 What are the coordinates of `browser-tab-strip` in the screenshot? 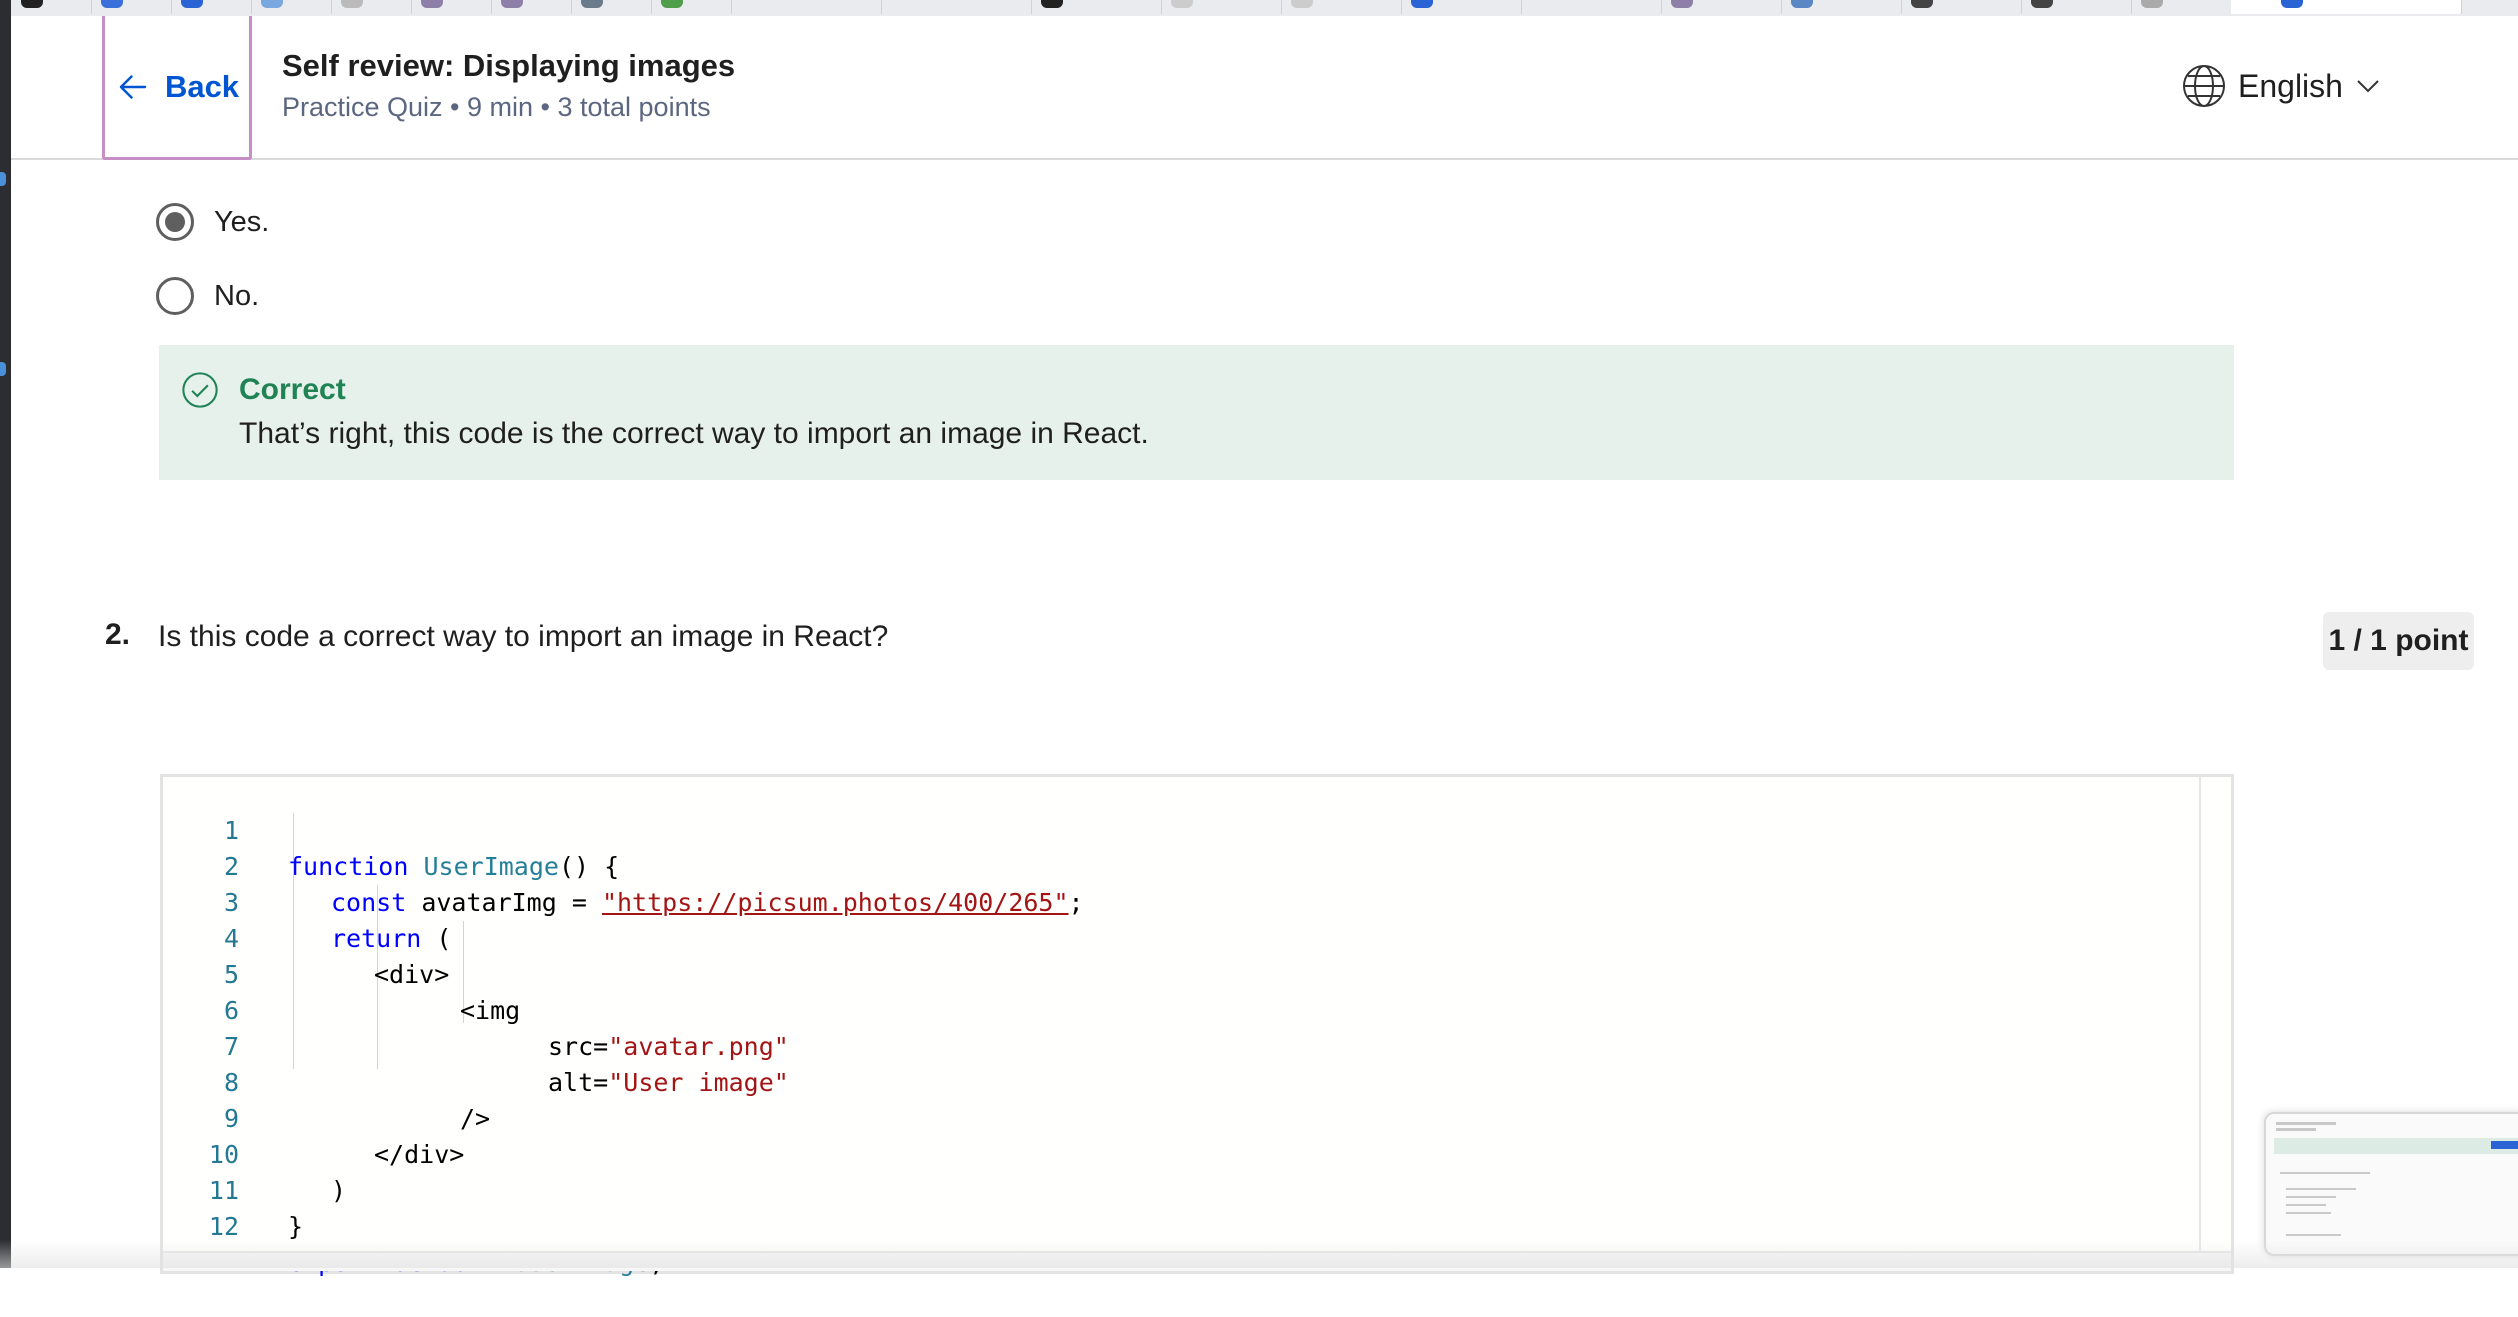 It's located at (1264, 8).